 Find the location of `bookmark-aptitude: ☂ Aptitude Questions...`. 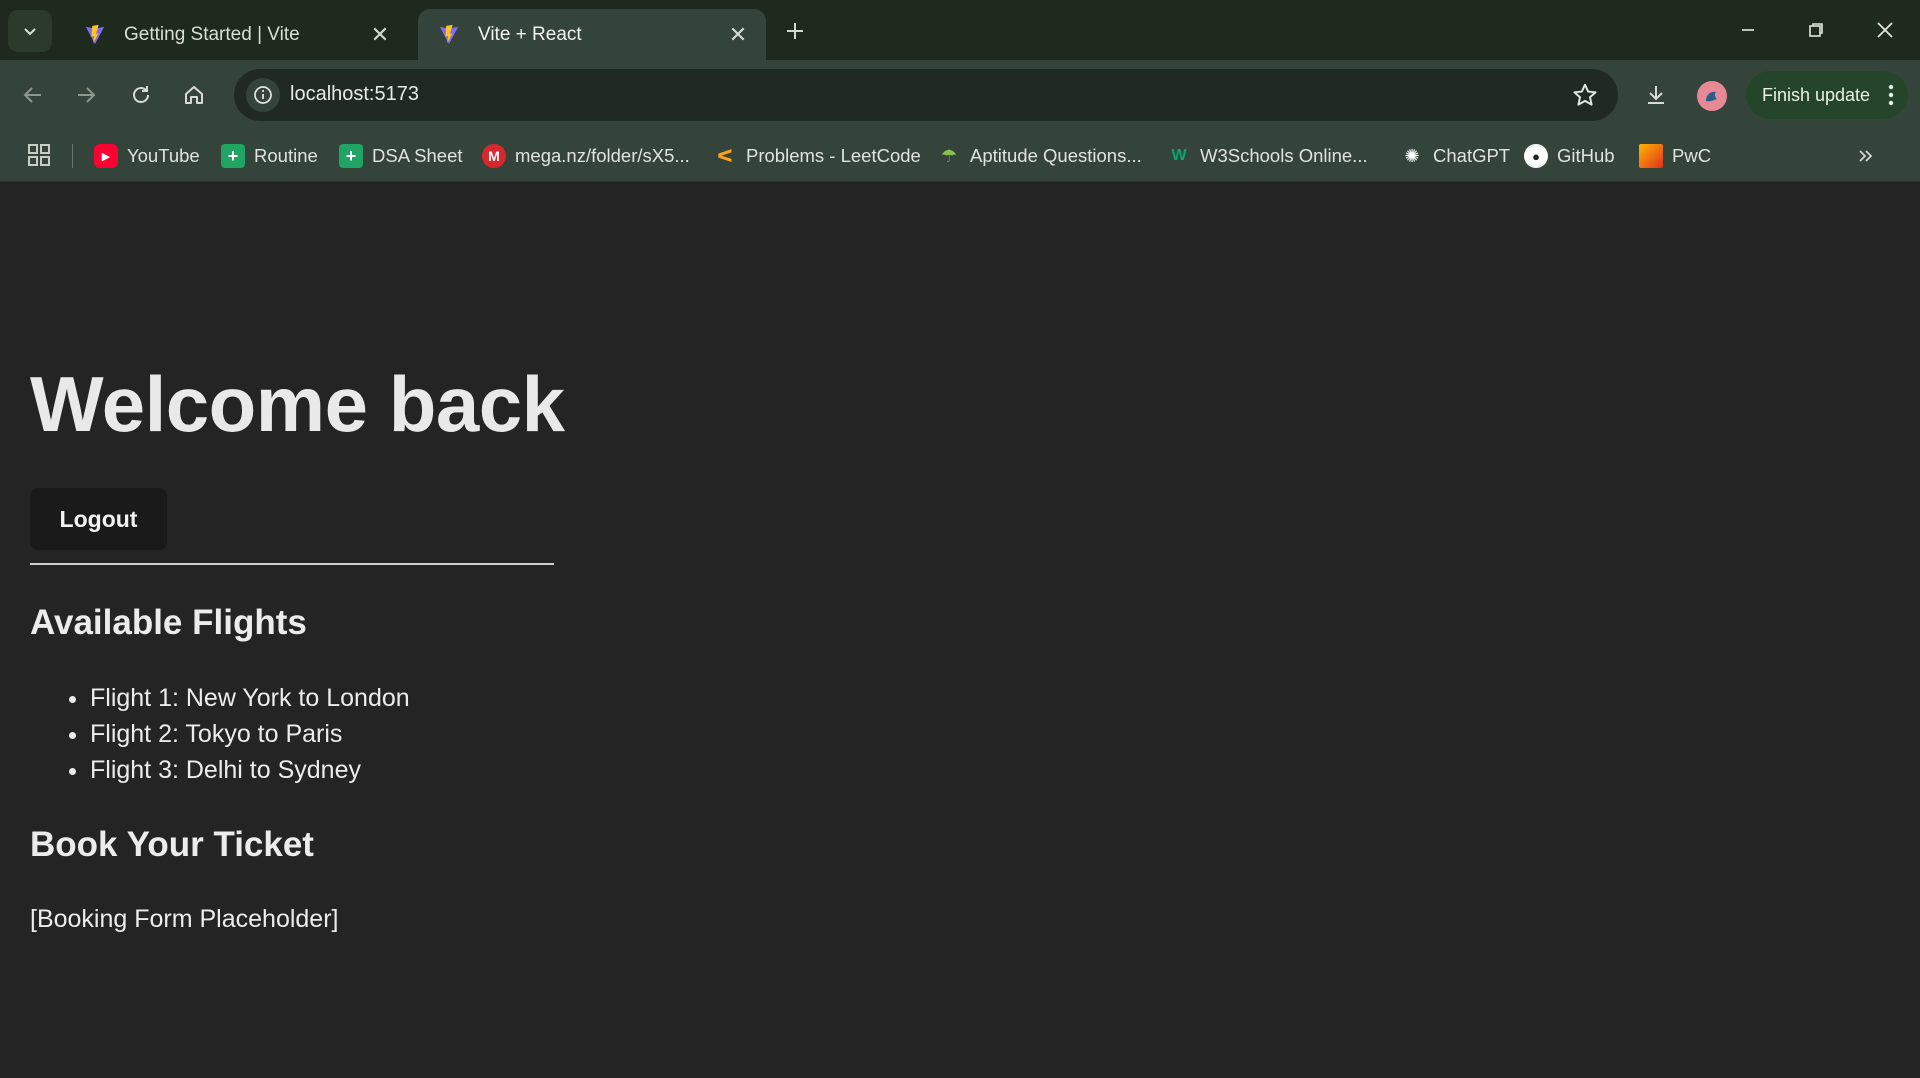

bookmark-aptitude: ☂ Aptitude Questions... is located at coordinates (1039, 156).